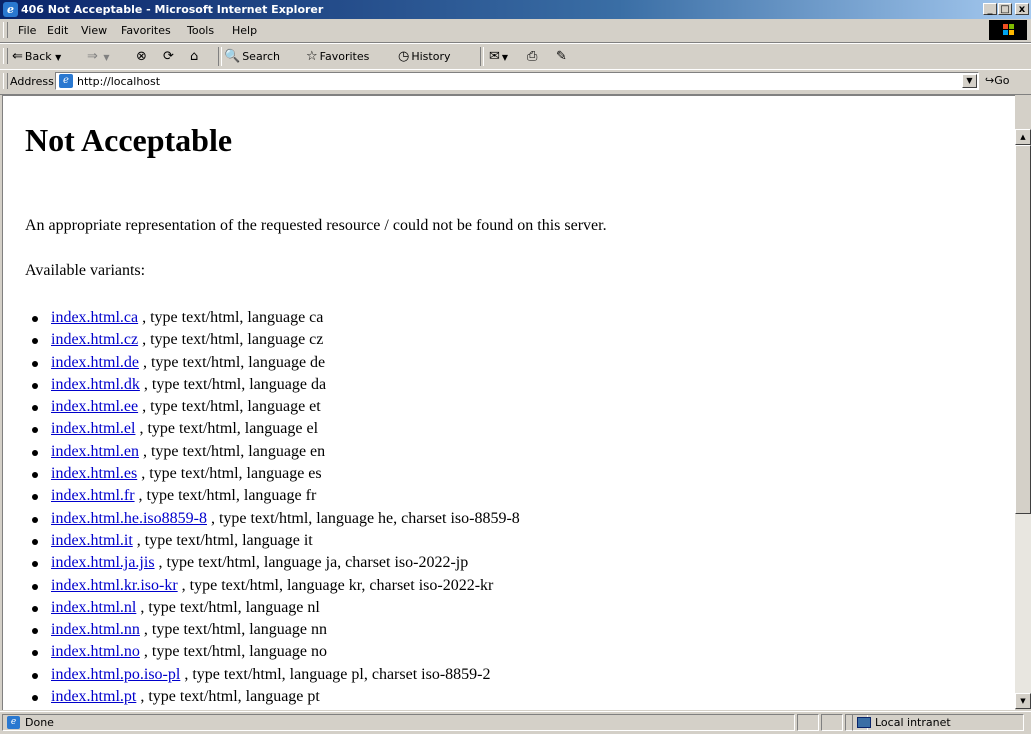  What do you see at coordinates (515, 722) in the screenshot?
I see `status-bar: e Done Local intranet` at bounding box center [515, 722].